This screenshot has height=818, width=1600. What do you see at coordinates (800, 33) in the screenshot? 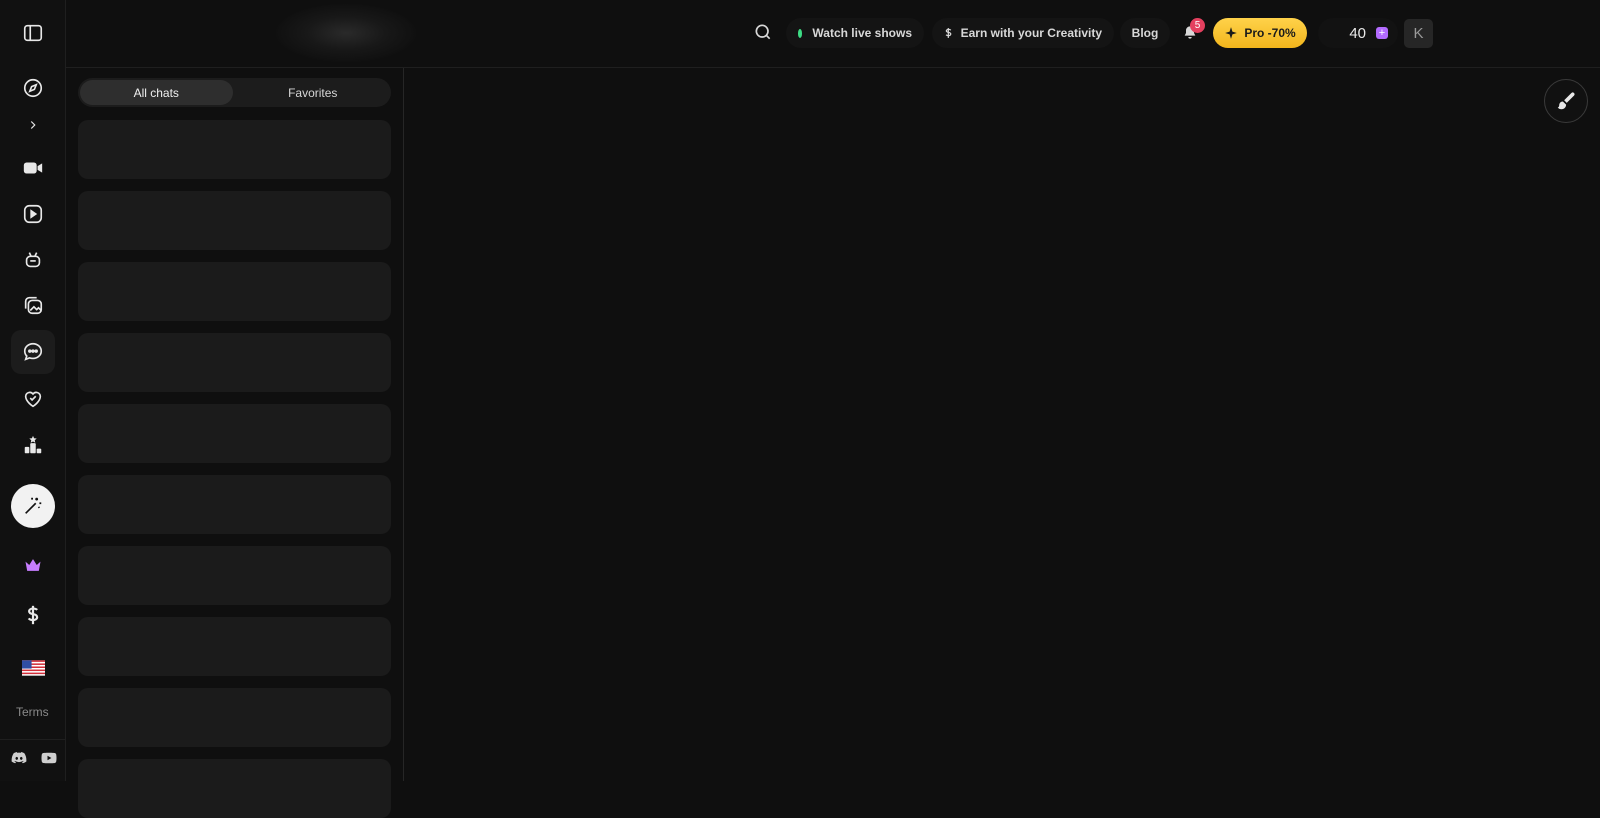
I see `live-indicator-dot` at bounding box center [800, 33].